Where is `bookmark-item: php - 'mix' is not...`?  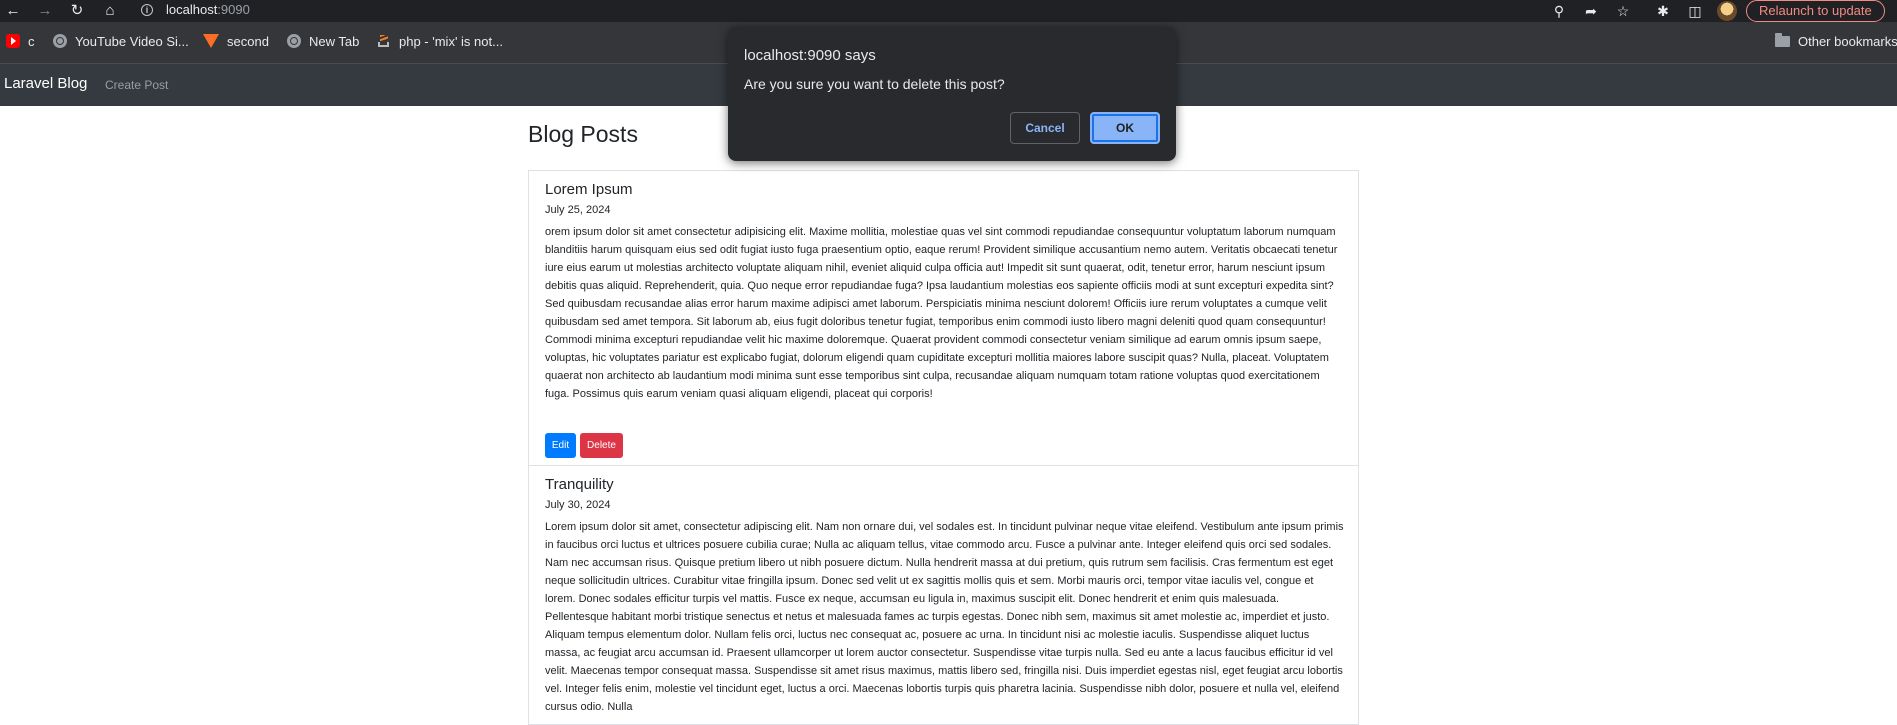
bookmark-item: php - 'mix' is not... is located at coordinates (440, 41).